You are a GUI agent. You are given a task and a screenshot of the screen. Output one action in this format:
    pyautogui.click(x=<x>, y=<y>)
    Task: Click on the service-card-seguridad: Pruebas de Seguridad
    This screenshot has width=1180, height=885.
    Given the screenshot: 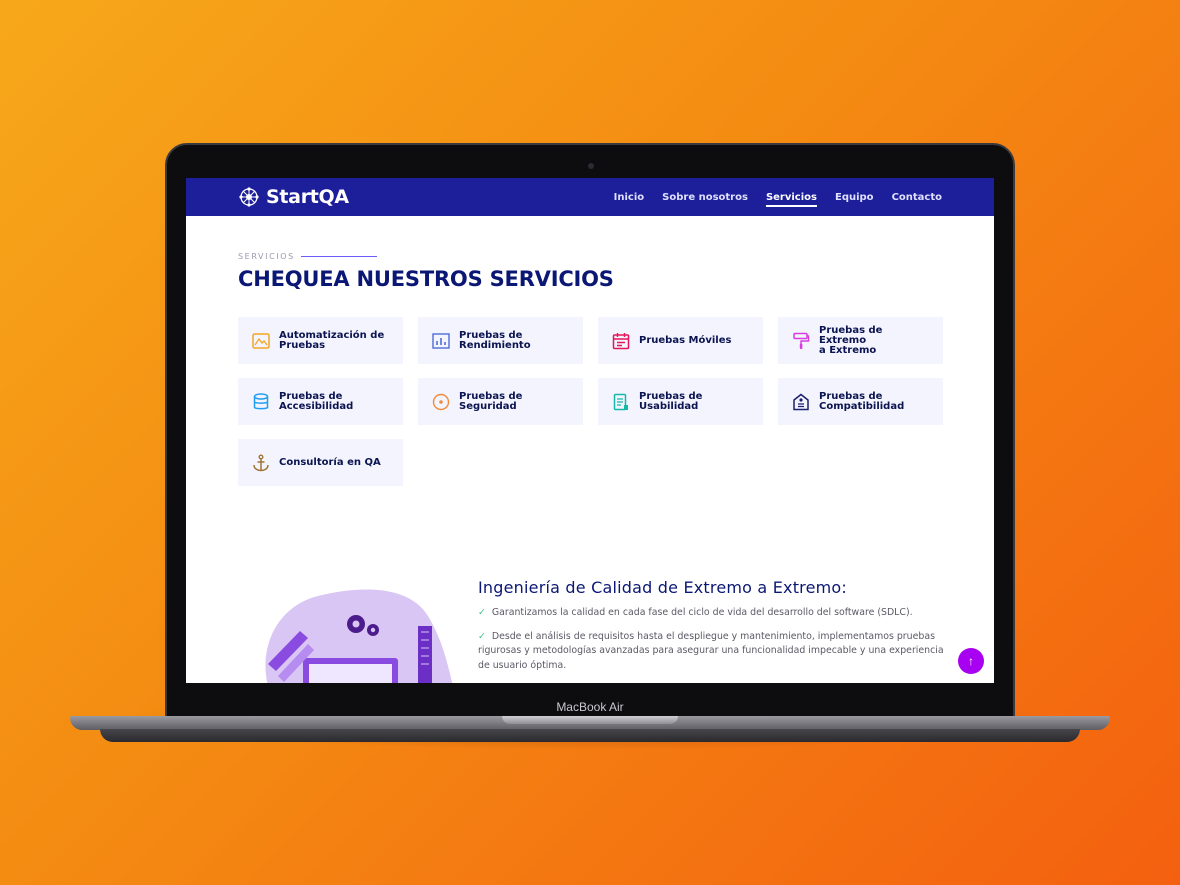 What is the action you would take?
    pyautogui.click(x=500, y=401)
    